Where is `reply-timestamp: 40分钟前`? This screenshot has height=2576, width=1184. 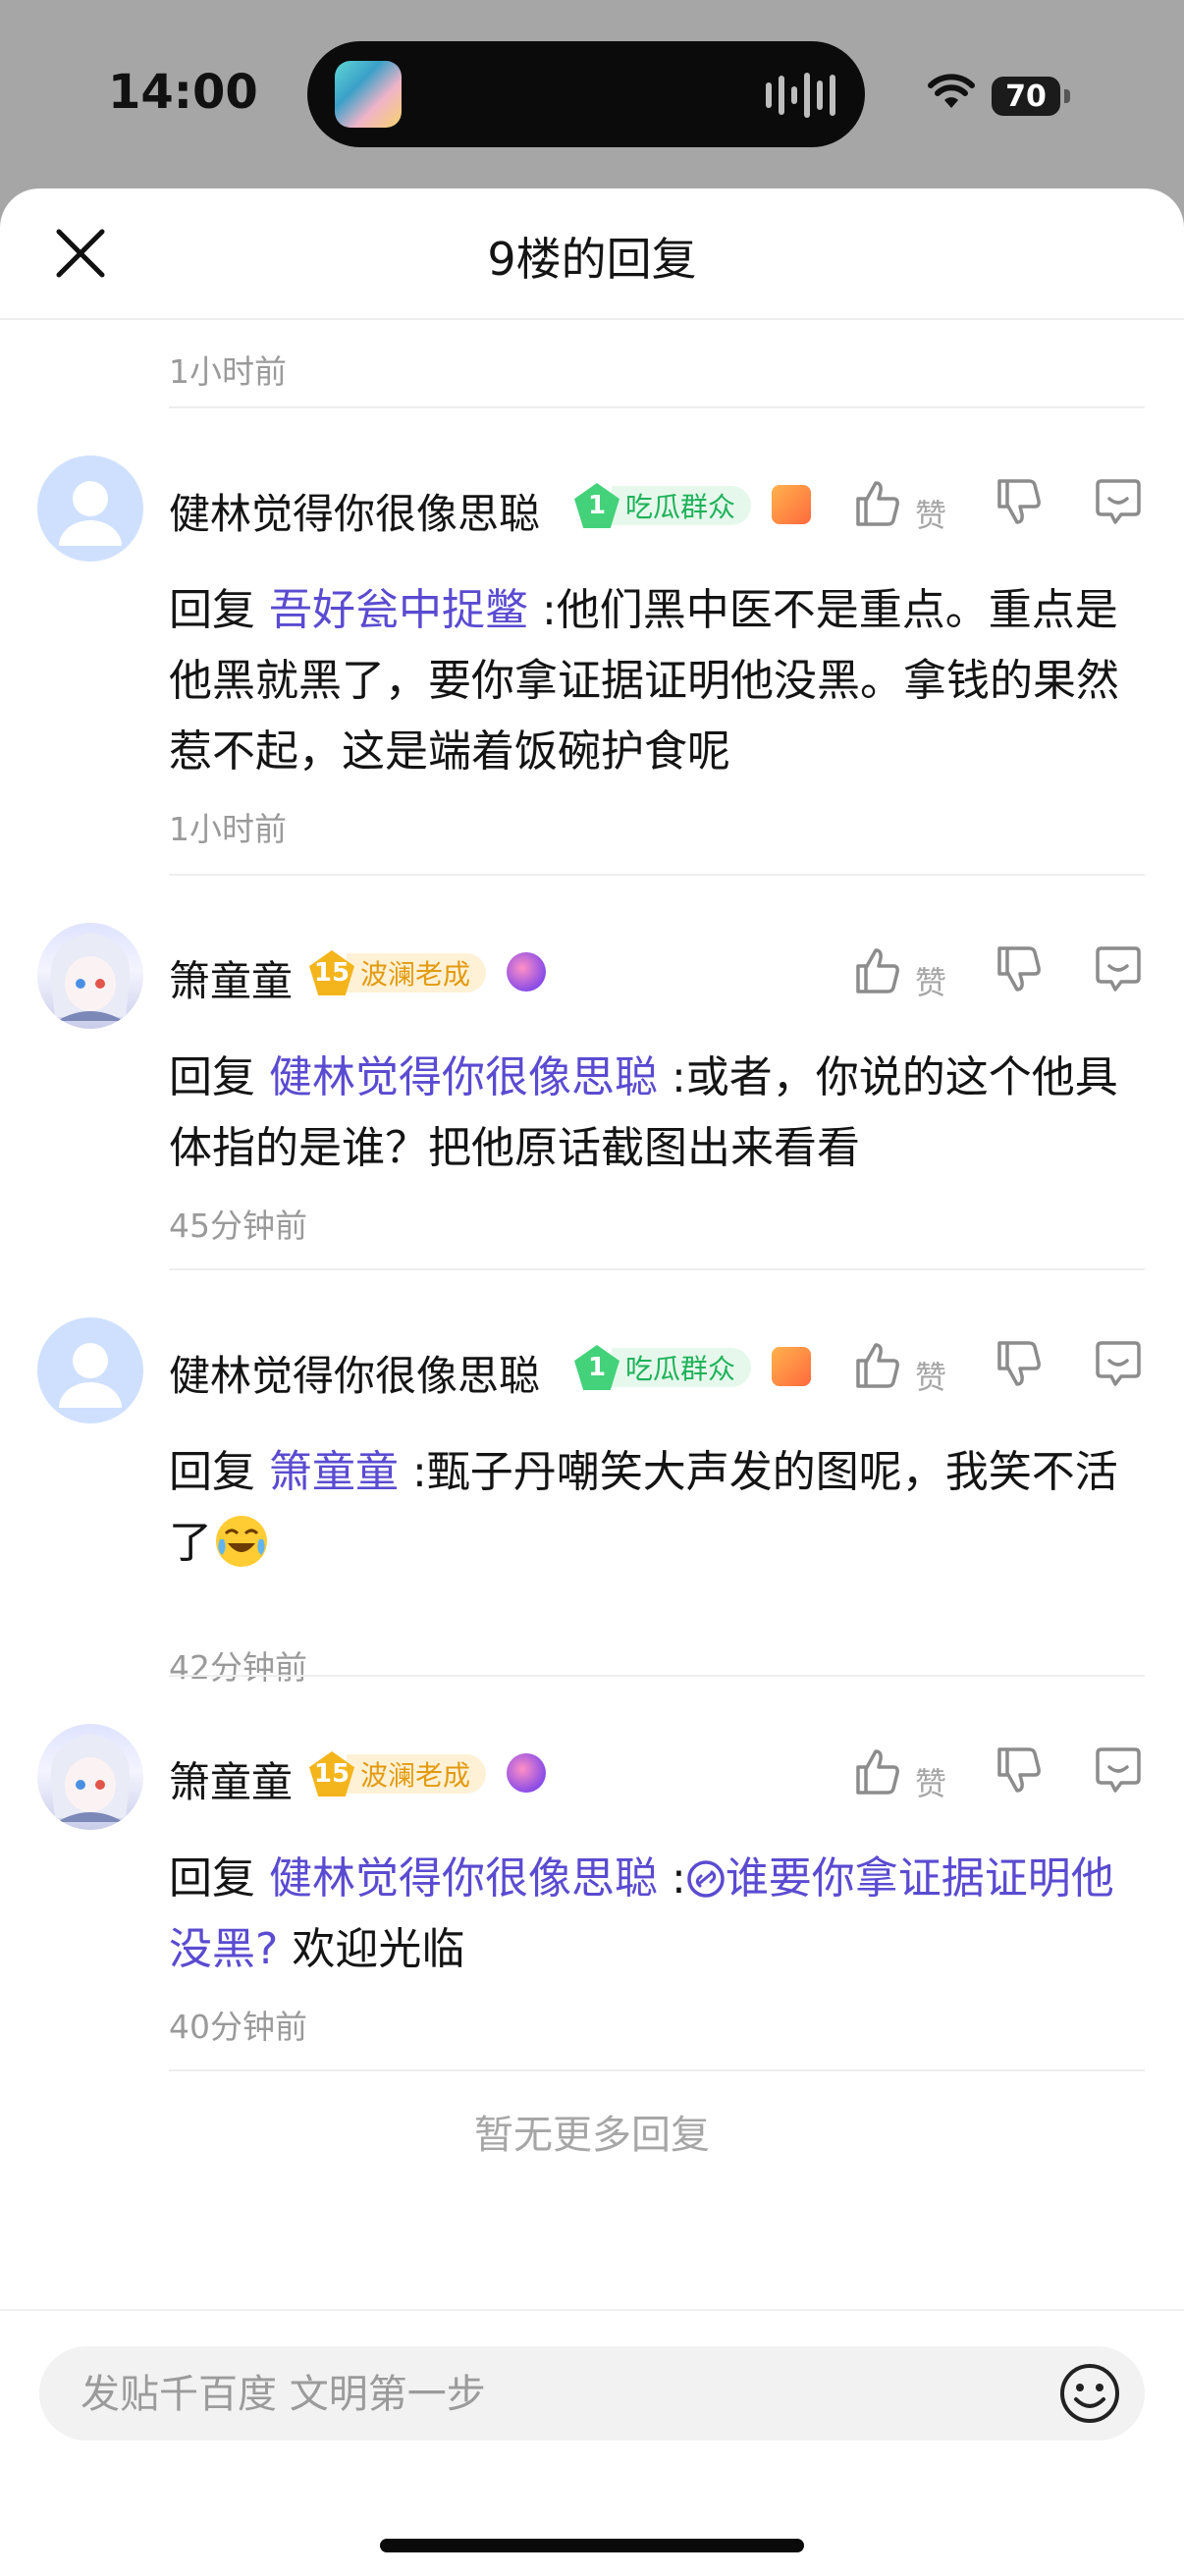 reply-timestamp: 40分钟前 is located at coordinates (238, 2027).